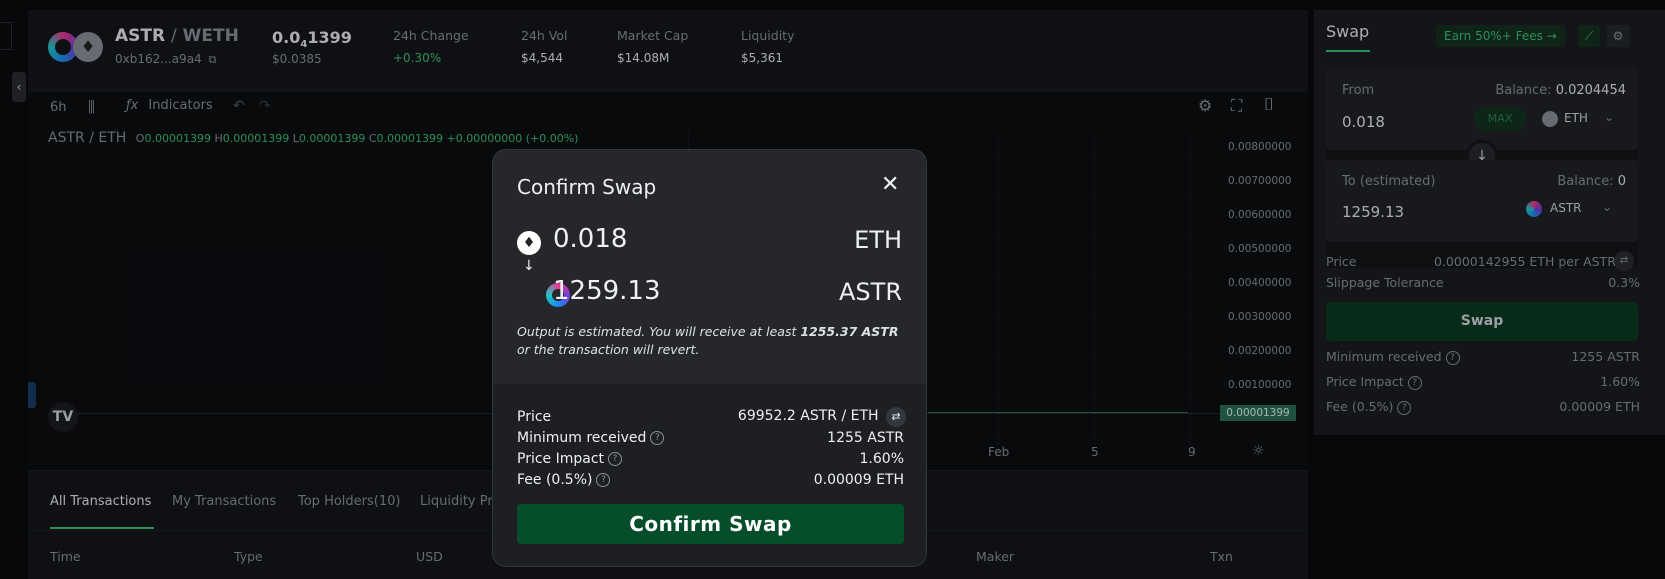 This screenshot has width=1665, height=579. I want to click on note-min-amount: 1255.37 ASTR, so click(849, 331).